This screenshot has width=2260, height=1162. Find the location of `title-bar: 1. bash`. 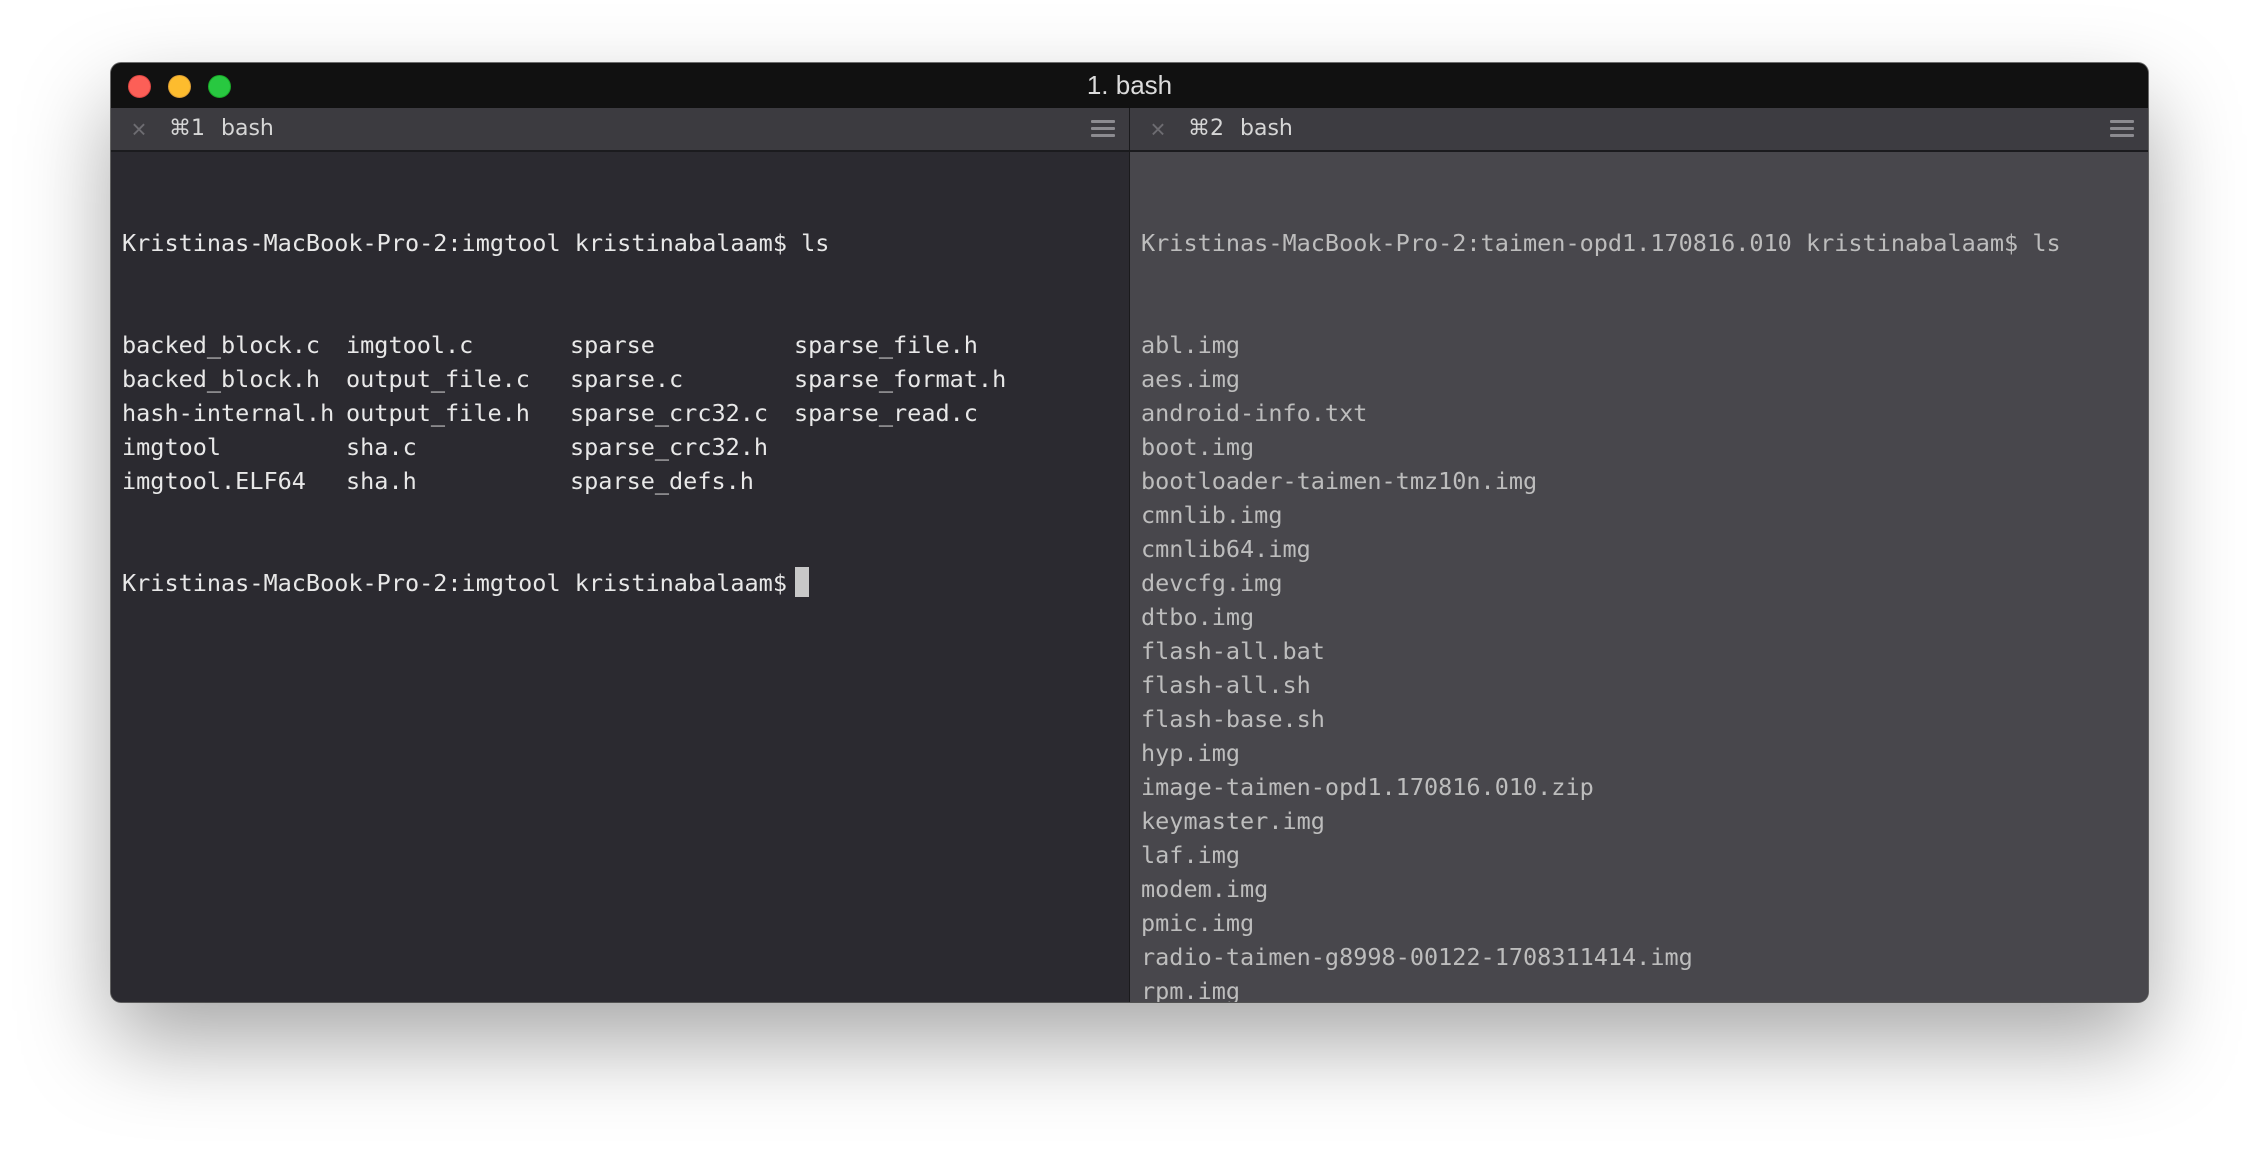

title-bar: 1. bash is located at coordinates (1129, 85).